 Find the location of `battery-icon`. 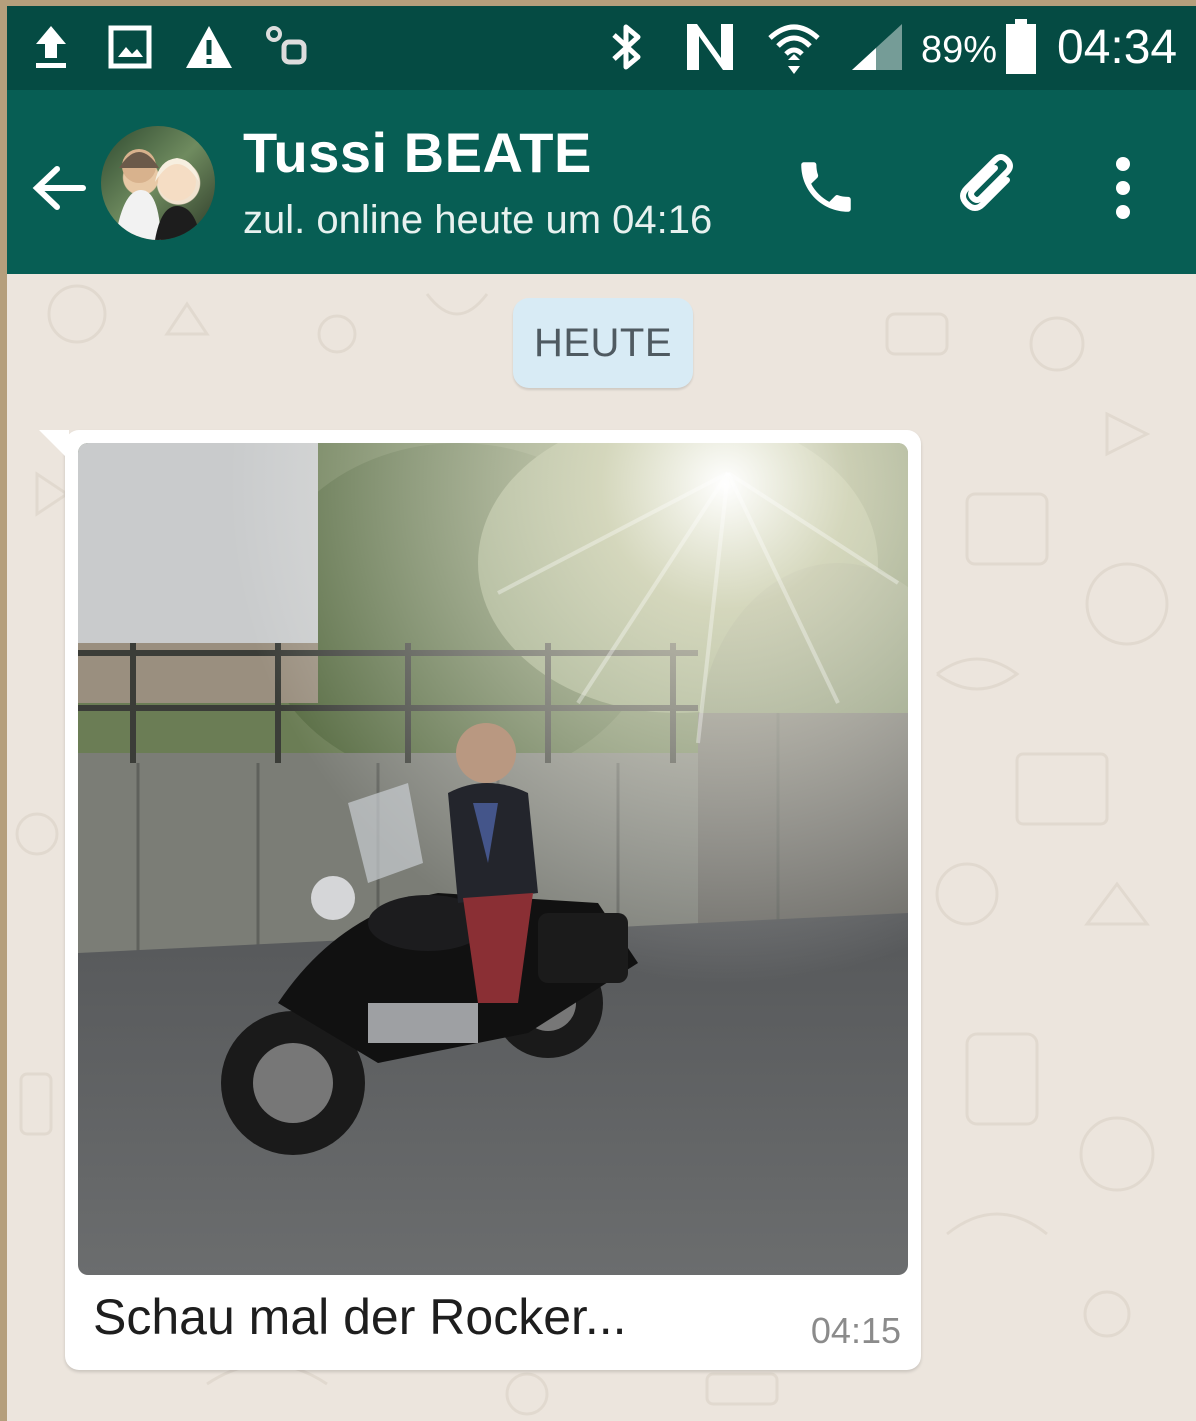

battery-icon is located at coordinates (1021, 46).